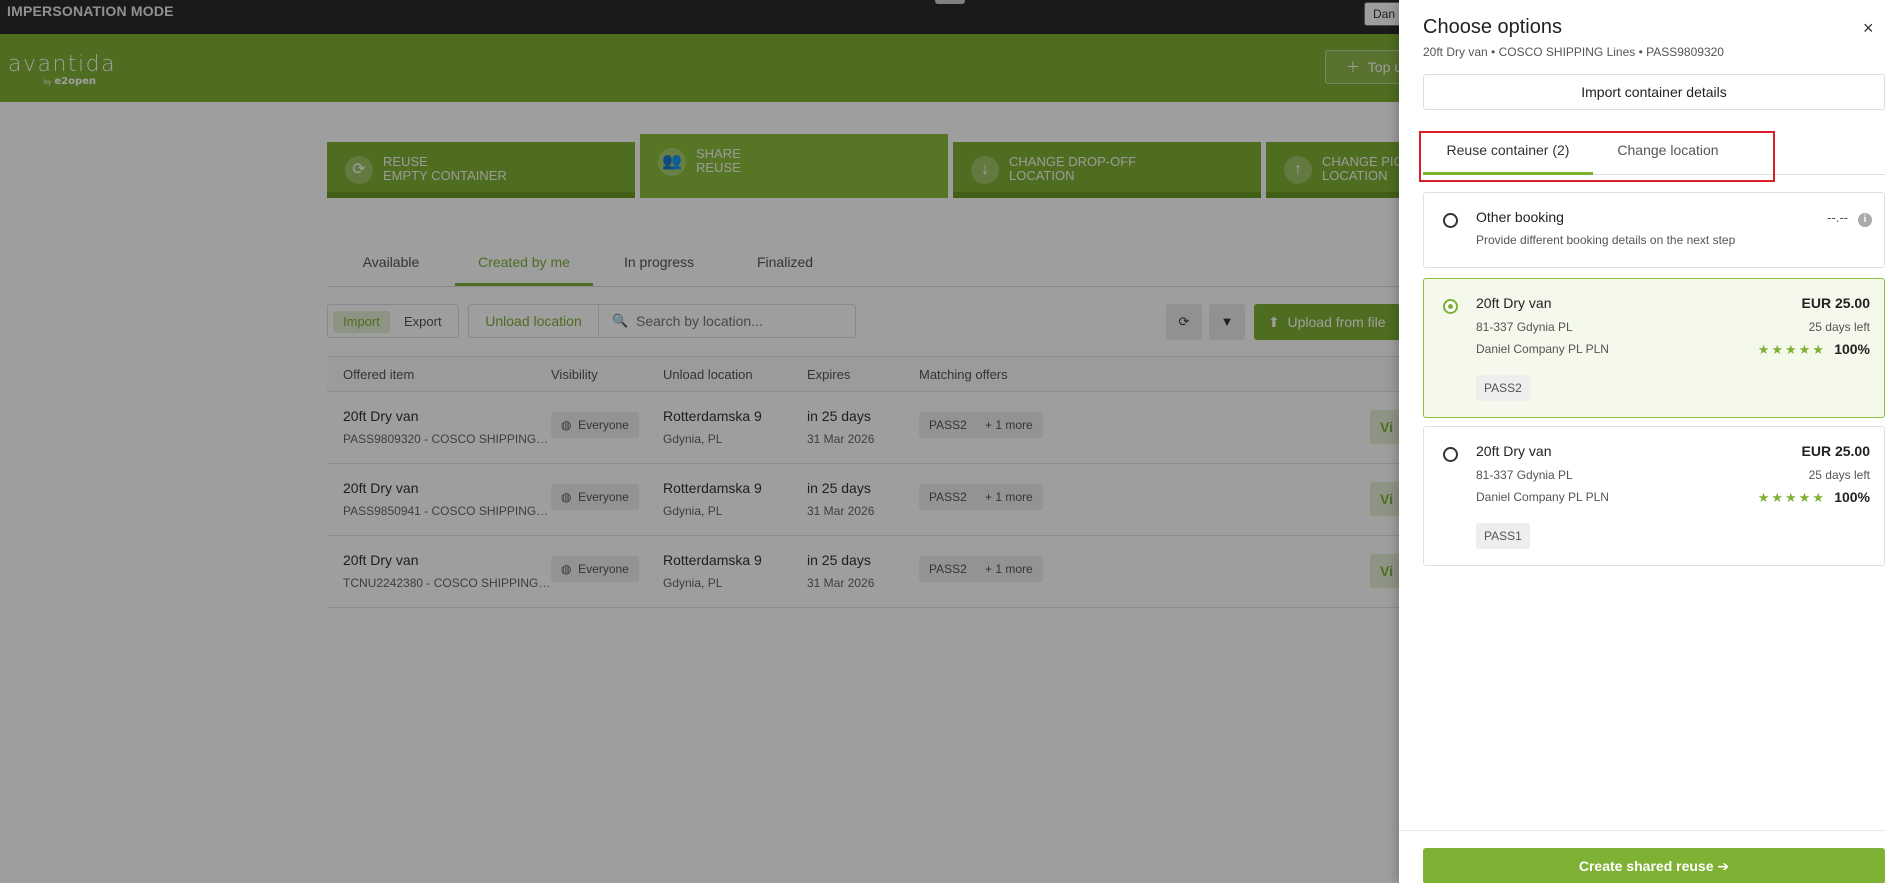 The image size is (1885, 883). I want to click on container-tag: PASS1, so click(1503, 536).